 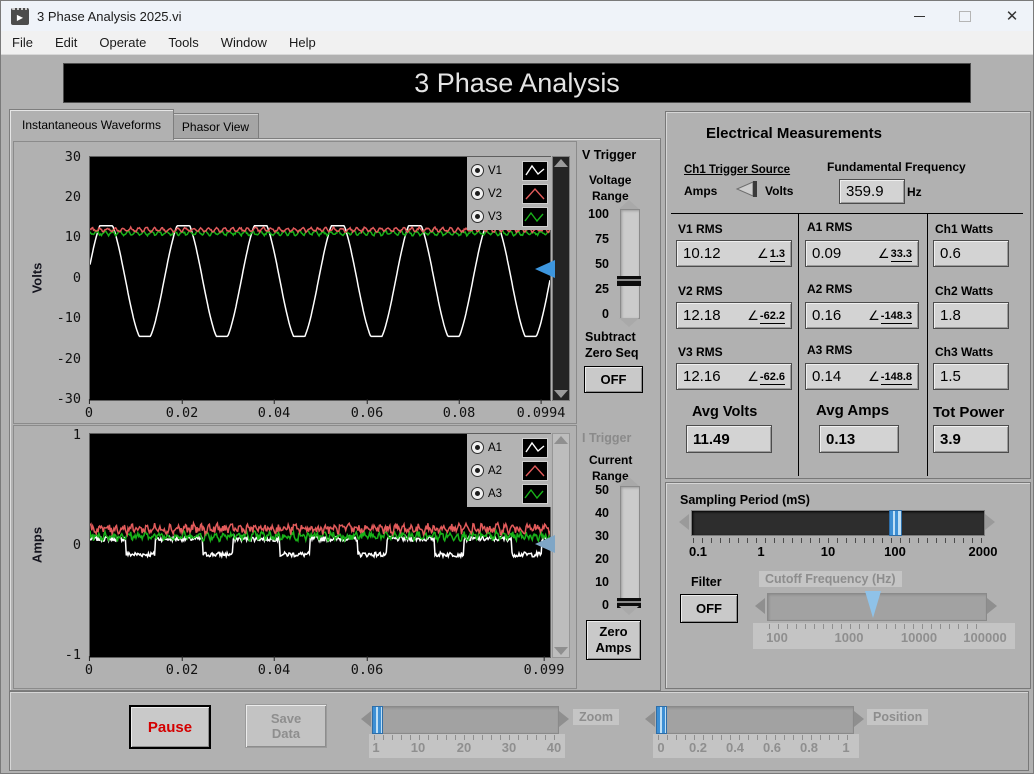 I want to click on line-sample-a2, so click(x=535, y=470).